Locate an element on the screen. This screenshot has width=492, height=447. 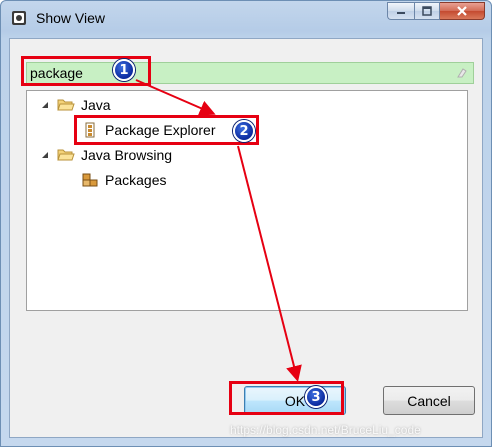
maximize-button is located at coordinates (427, 11).